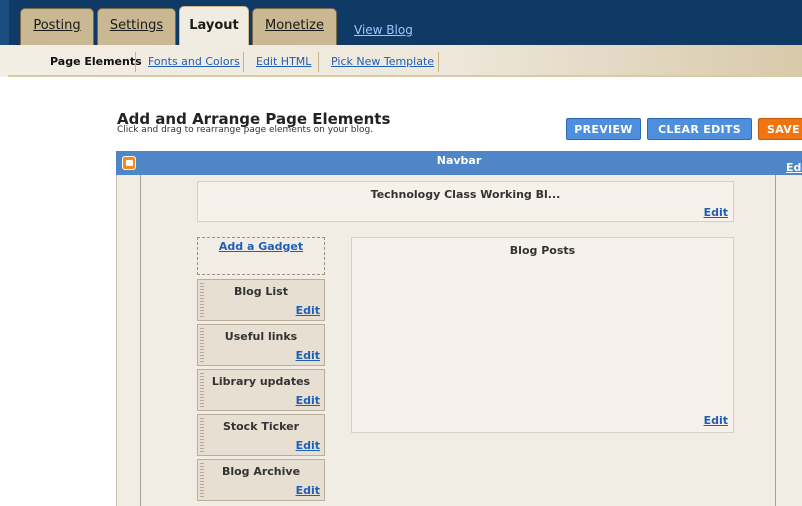  Describe the element at coordinates (261, 426) in the screenshot. I see `gadget-title: Stock Ticker` at that location.